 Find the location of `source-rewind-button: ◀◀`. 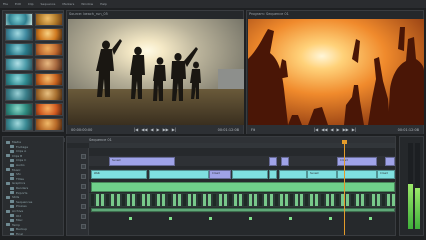

source-rewind-button: ◀◀ is located at coordinates (144, 129).